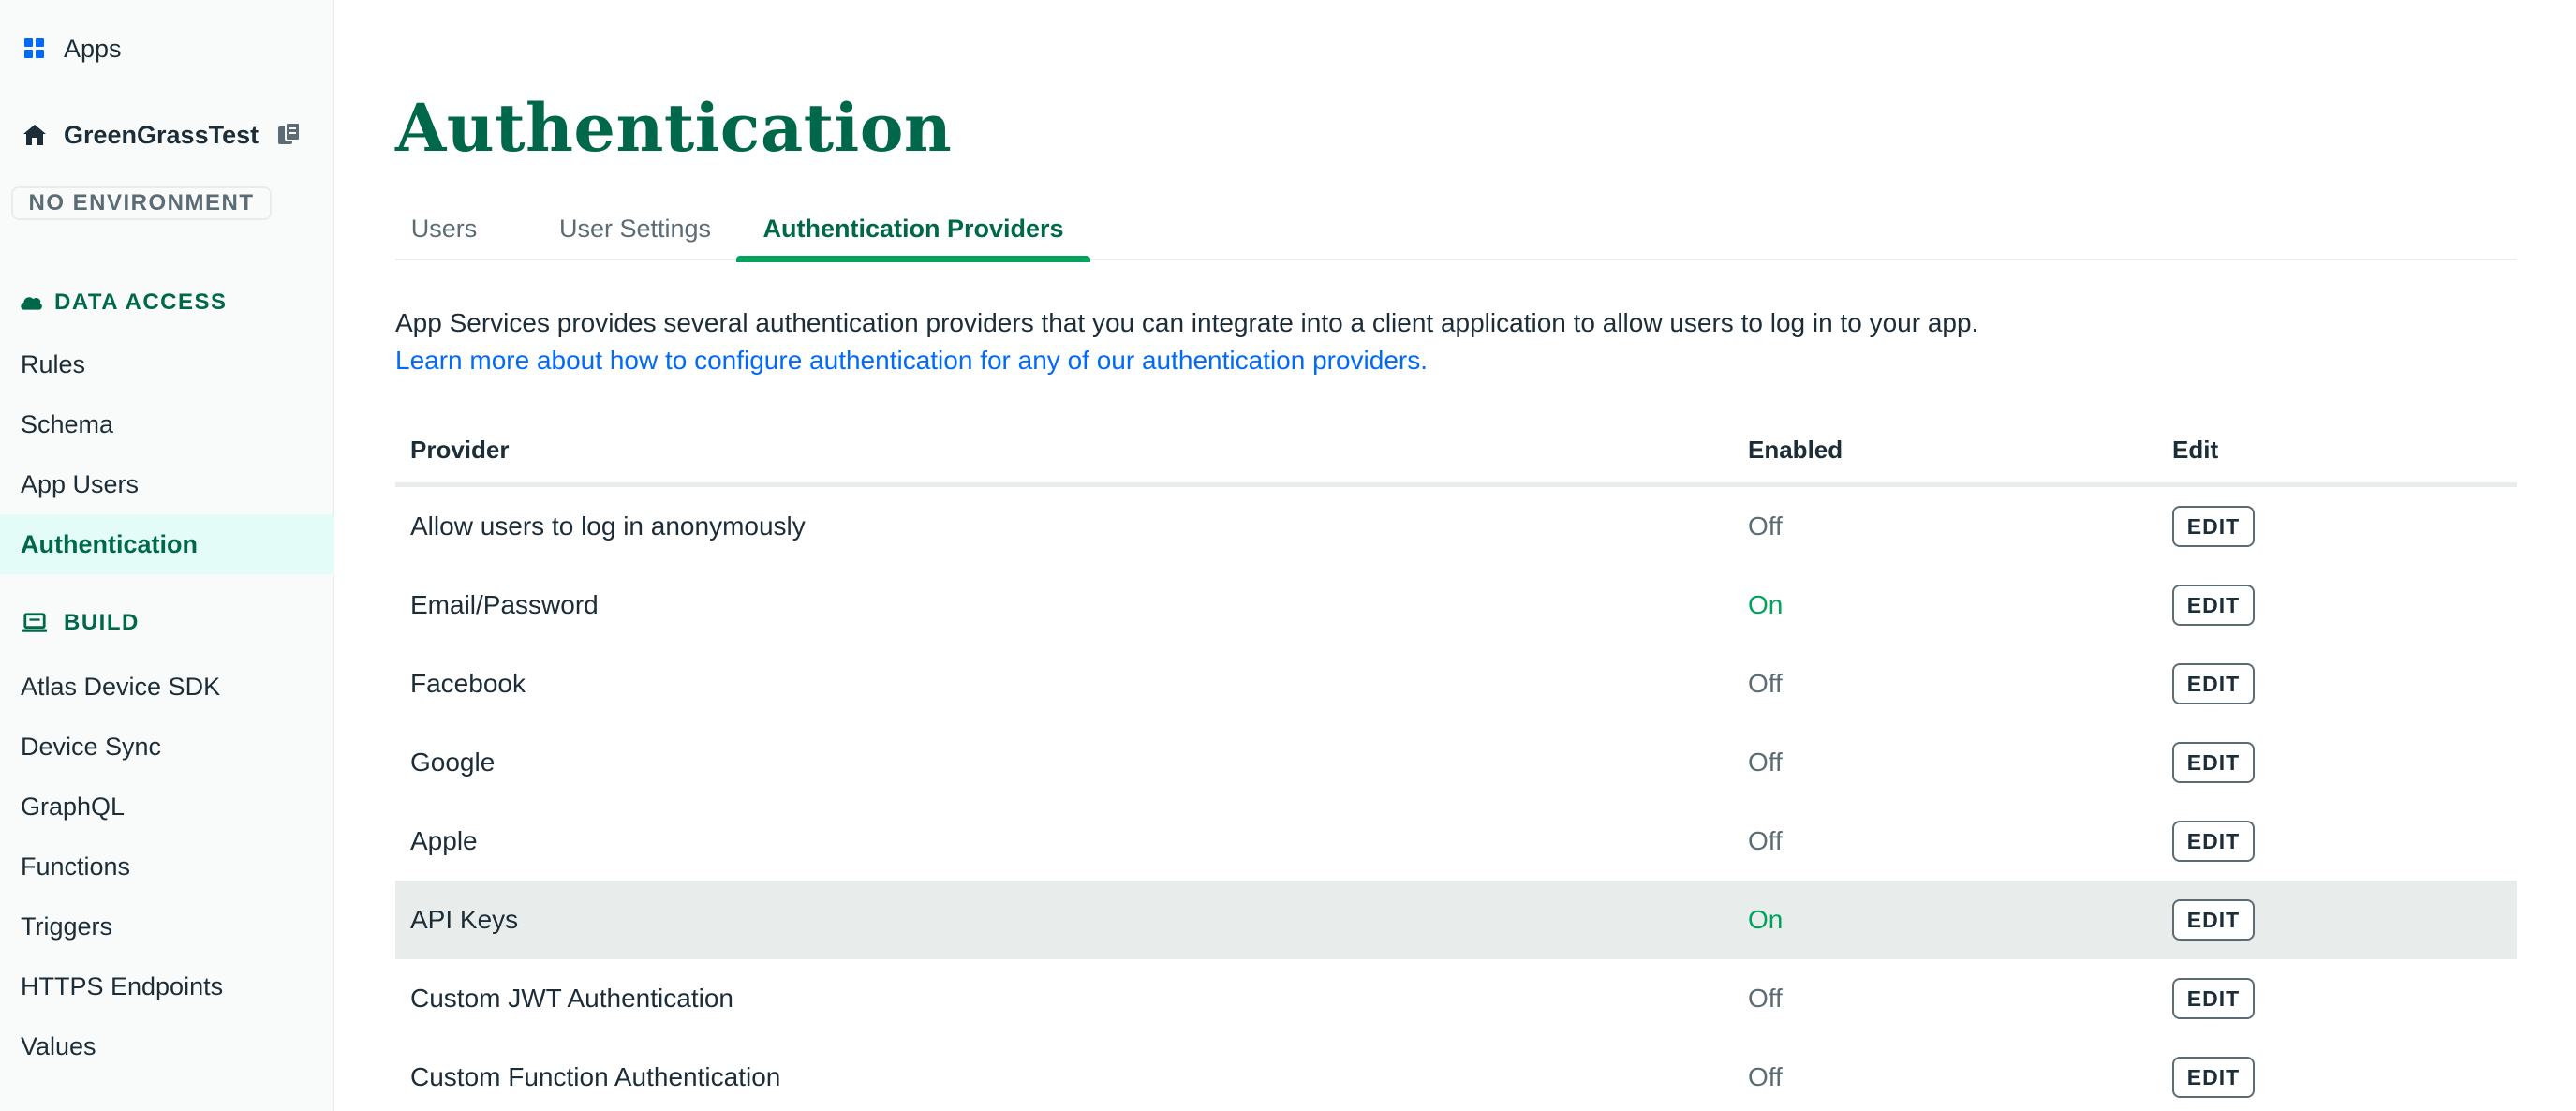  I want to click on sidebar-item-label: Functions, so click(76, 866).